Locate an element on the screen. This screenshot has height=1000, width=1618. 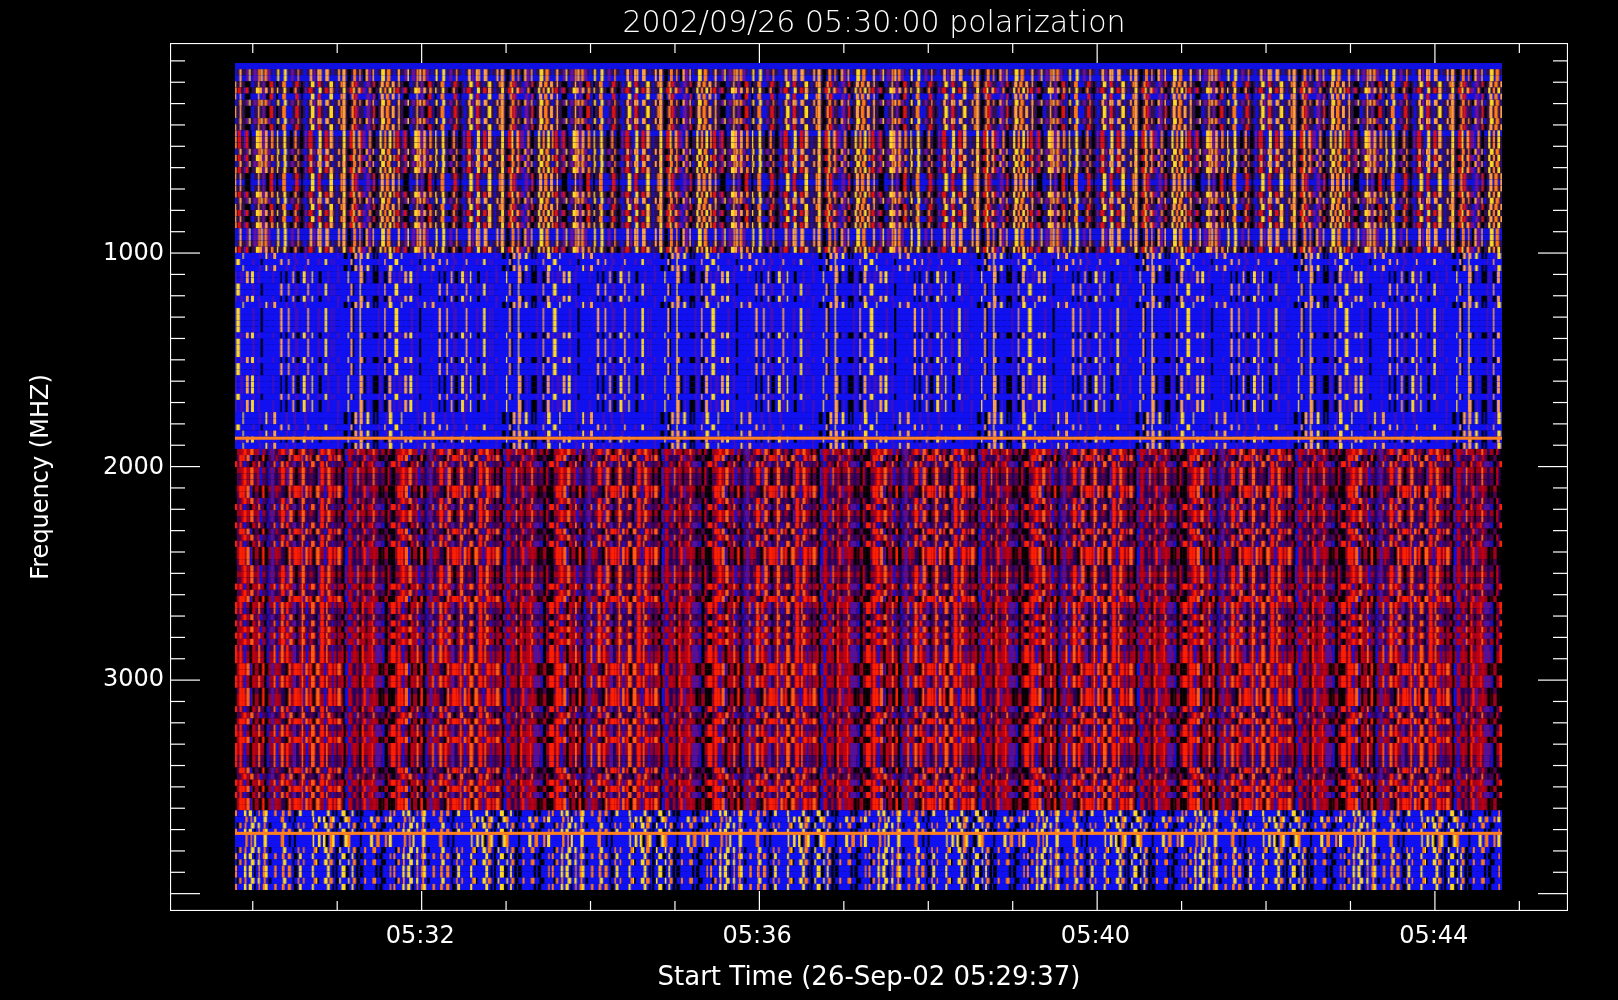
chart-title: 2002/09/26 05:30:00 polarization is located at coordinates (874, 21).